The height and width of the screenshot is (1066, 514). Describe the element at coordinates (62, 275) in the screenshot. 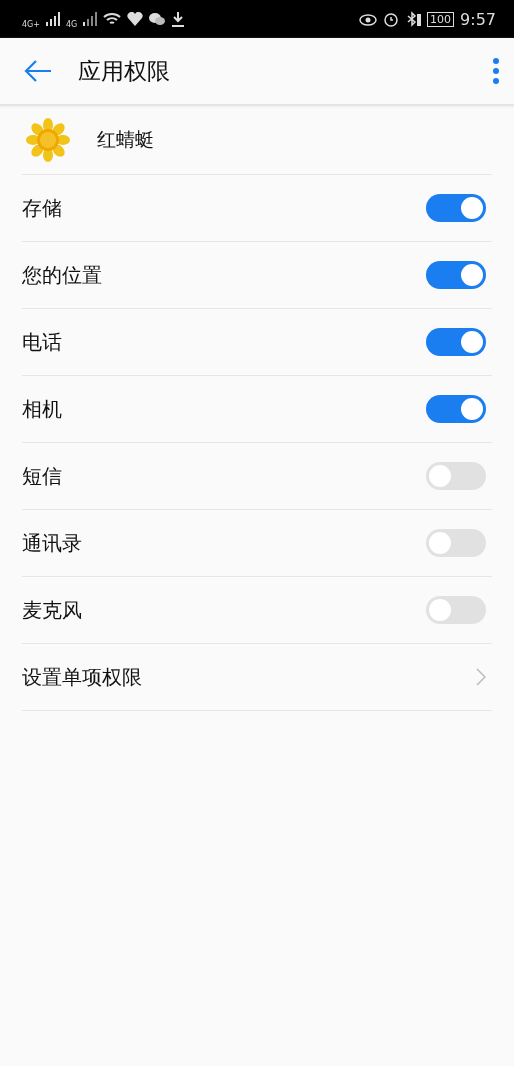

I see `permission-label: 您的位置` at that location.